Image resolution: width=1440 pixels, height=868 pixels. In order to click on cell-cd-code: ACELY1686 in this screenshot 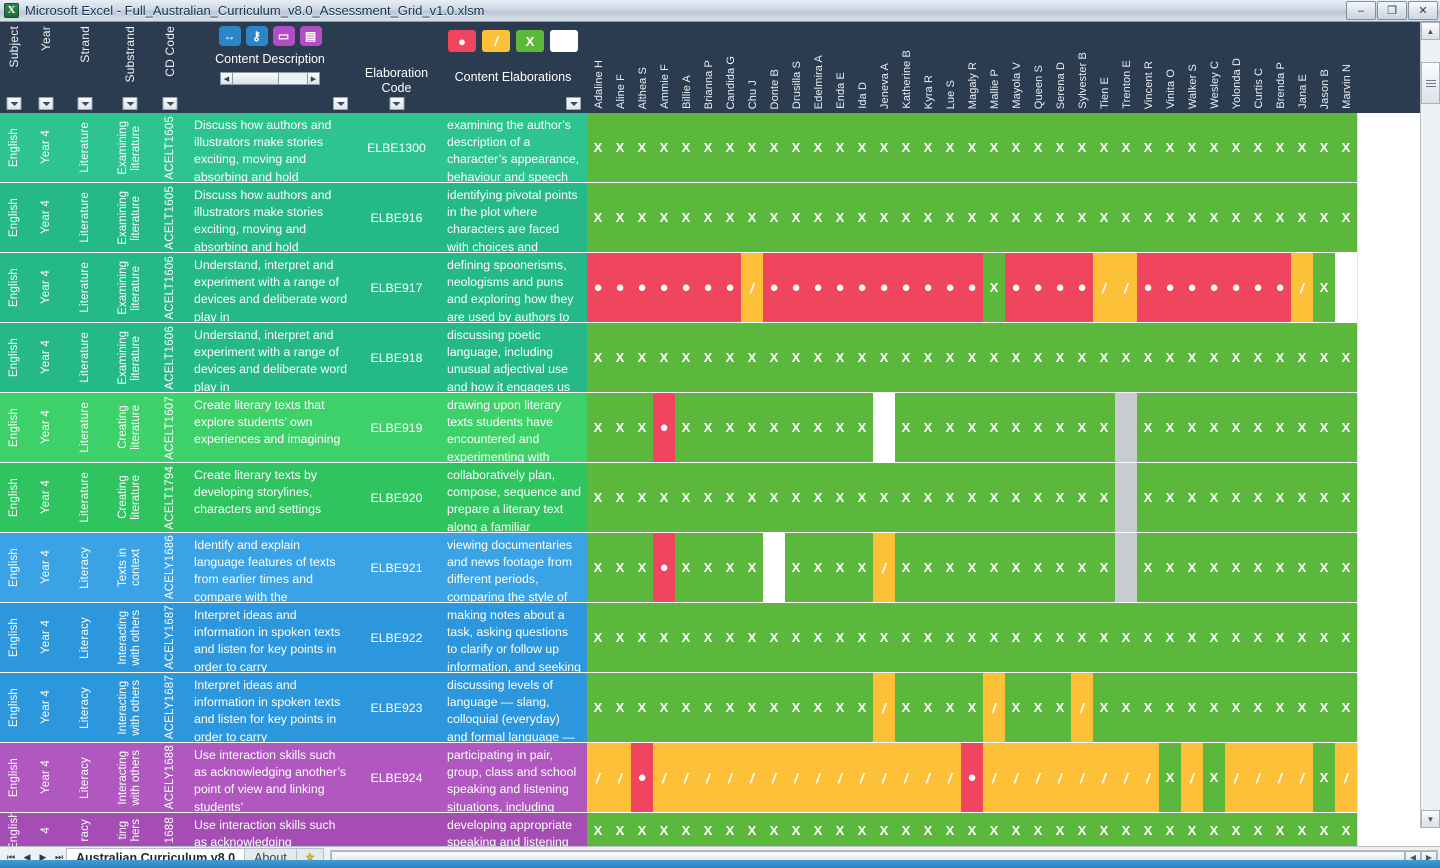, I will do `click(170, 567)`.